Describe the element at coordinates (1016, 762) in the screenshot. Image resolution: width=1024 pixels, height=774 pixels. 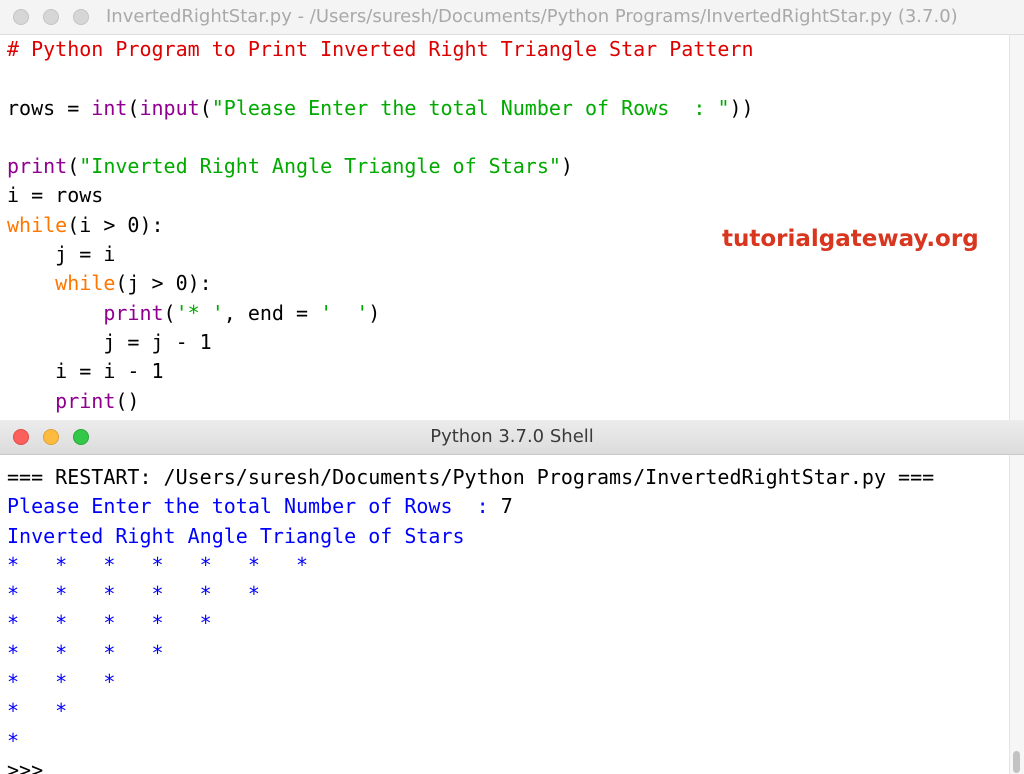
I see `shell-scroll-thumb` at that location.